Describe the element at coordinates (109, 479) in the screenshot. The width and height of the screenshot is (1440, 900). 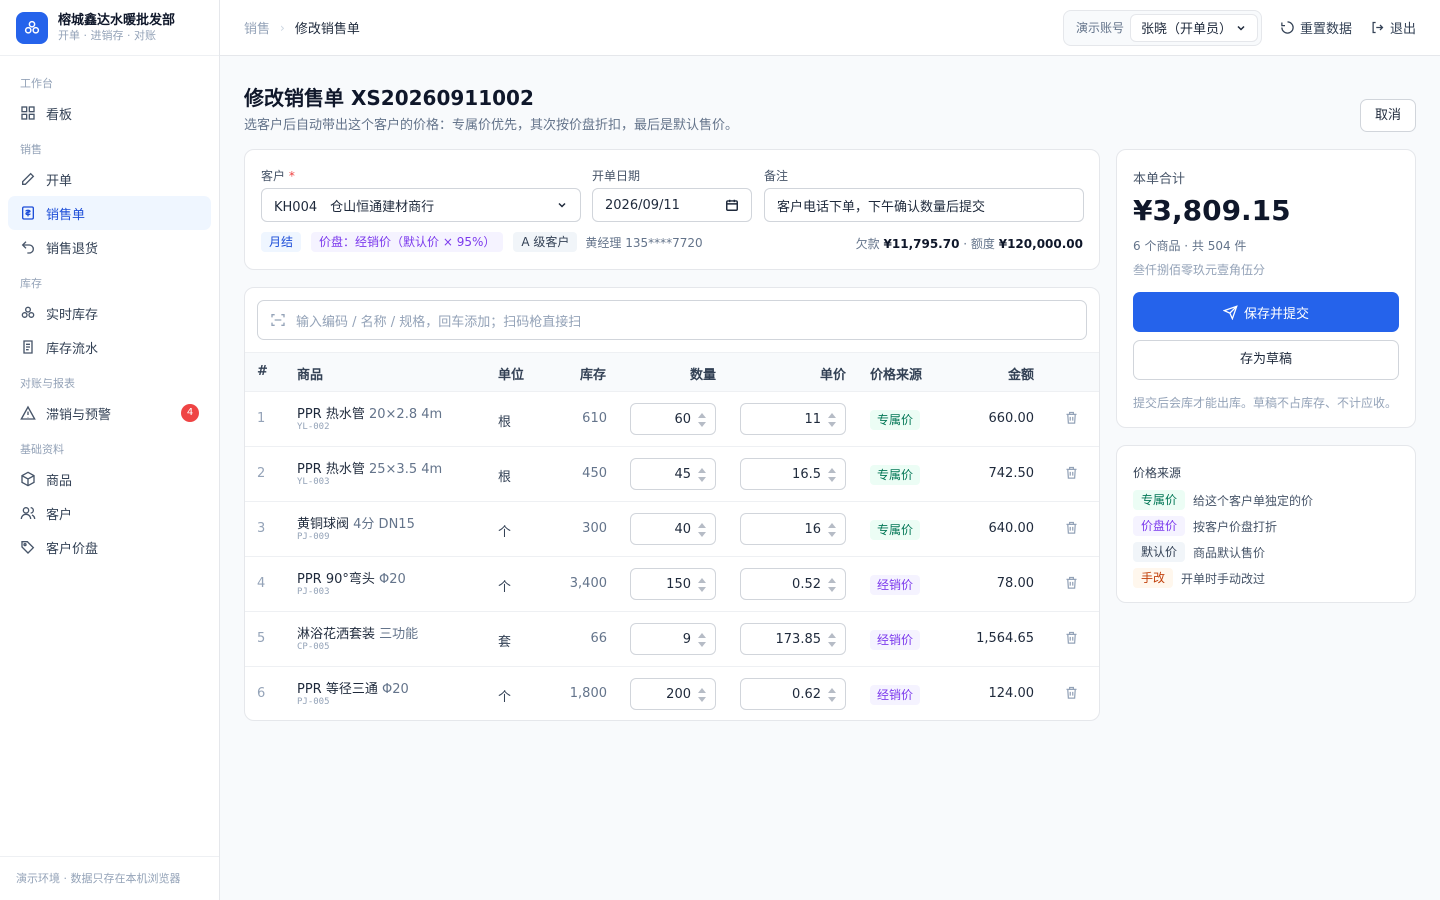
I see `sidebar-item-products: 商品` at that location.